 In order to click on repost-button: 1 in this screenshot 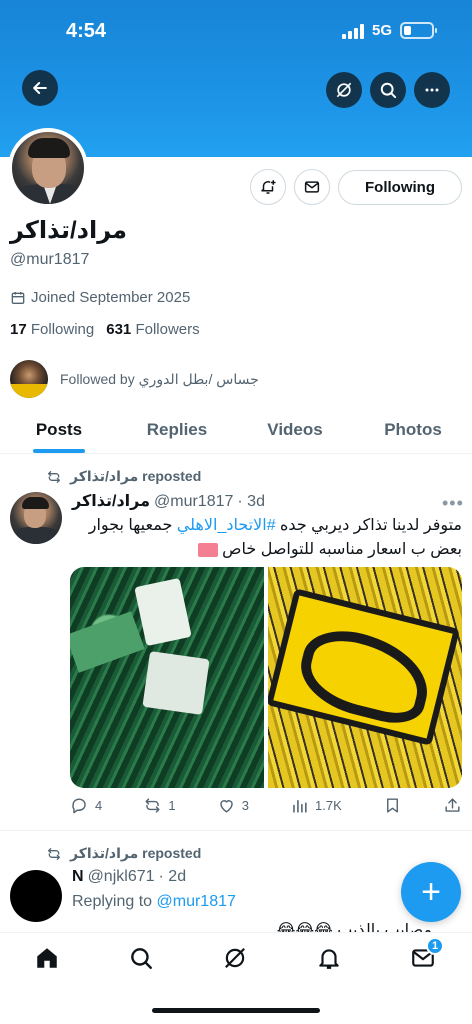, I will do `click(159, 805)`.